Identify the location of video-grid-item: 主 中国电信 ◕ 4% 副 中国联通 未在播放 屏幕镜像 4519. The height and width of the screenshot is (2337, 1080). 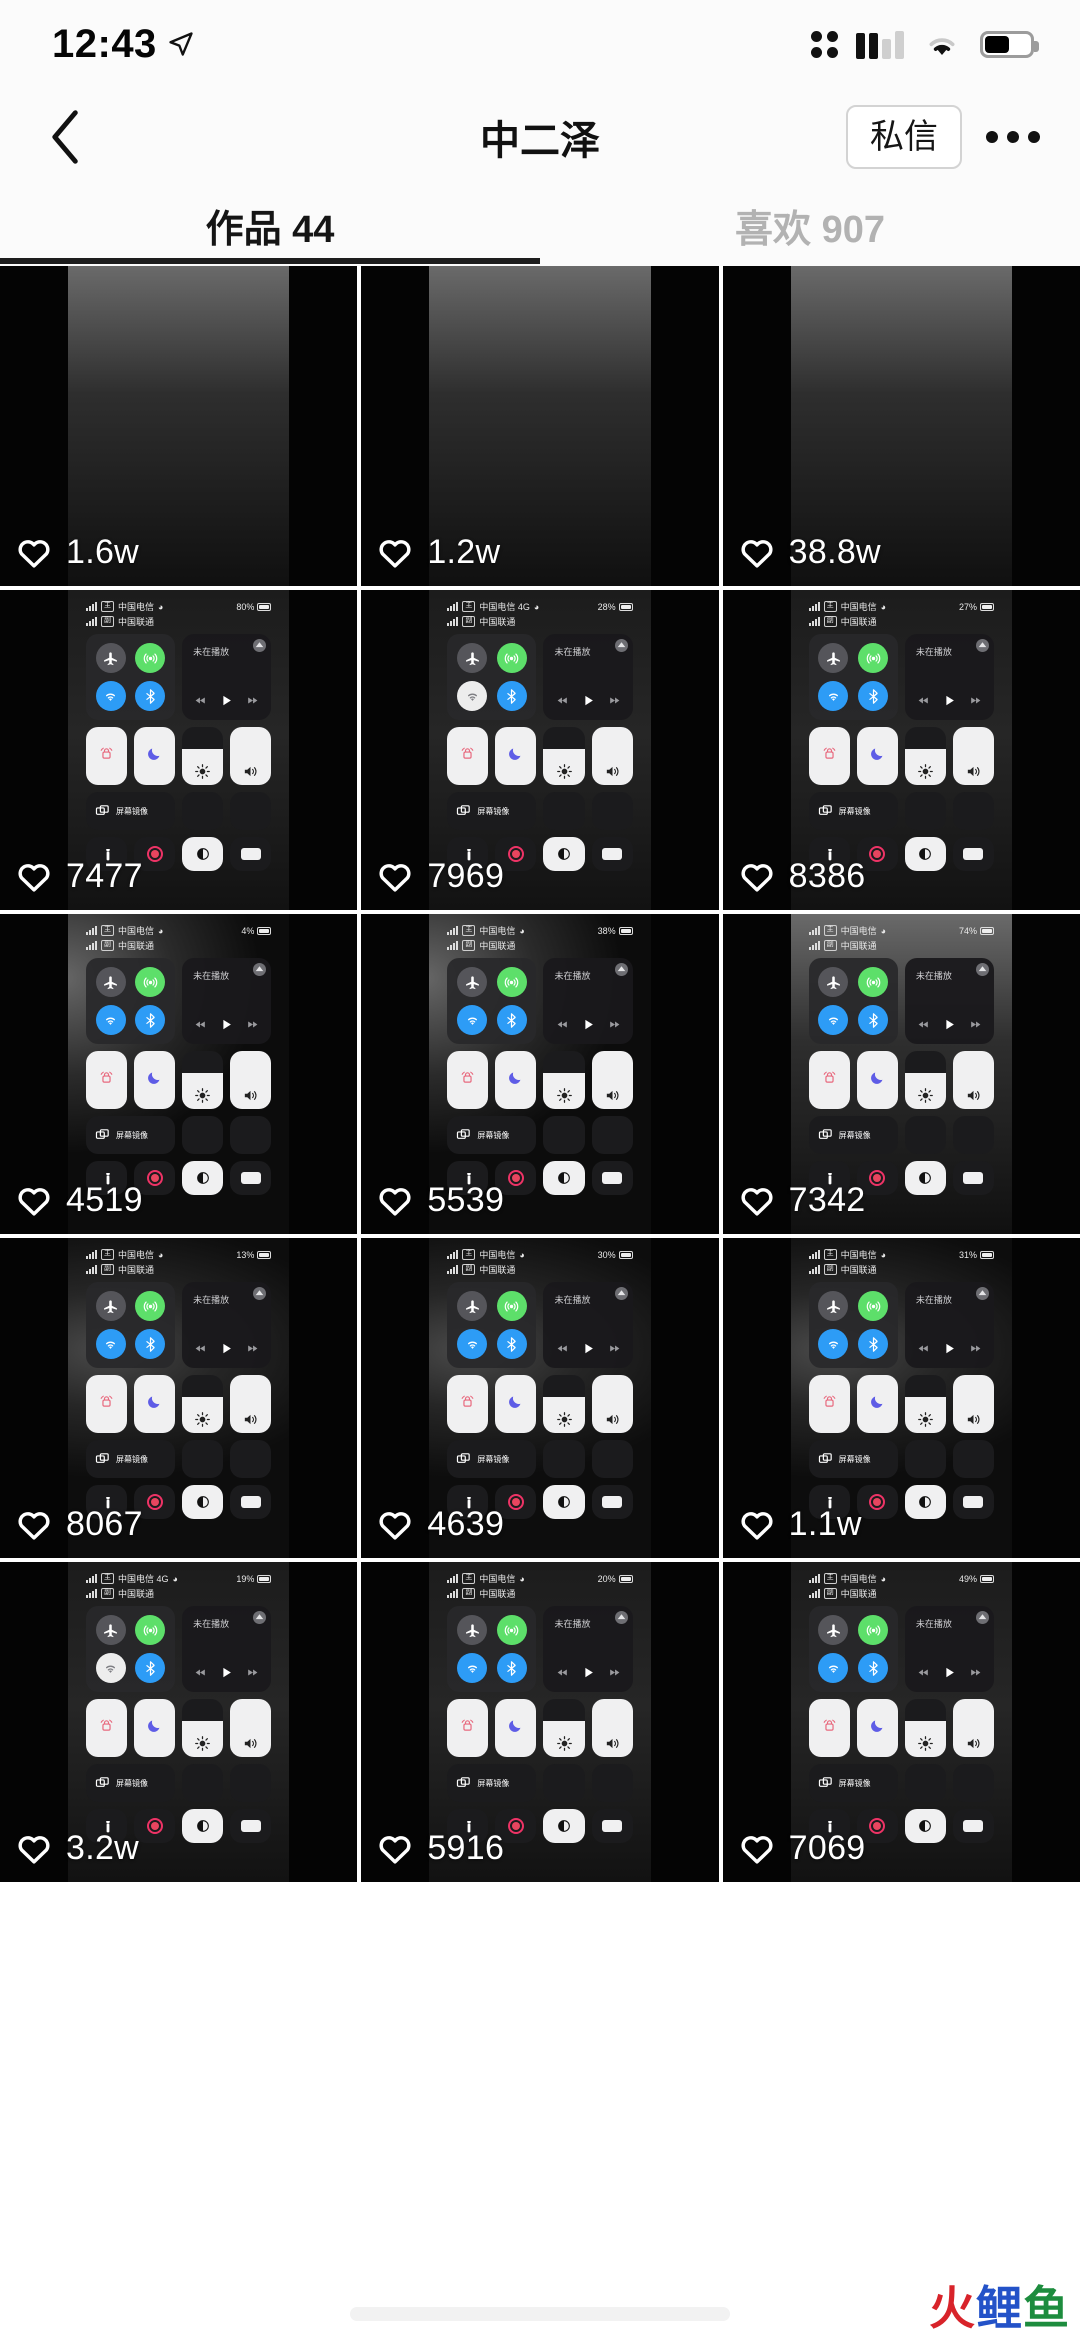
(179, 1074).